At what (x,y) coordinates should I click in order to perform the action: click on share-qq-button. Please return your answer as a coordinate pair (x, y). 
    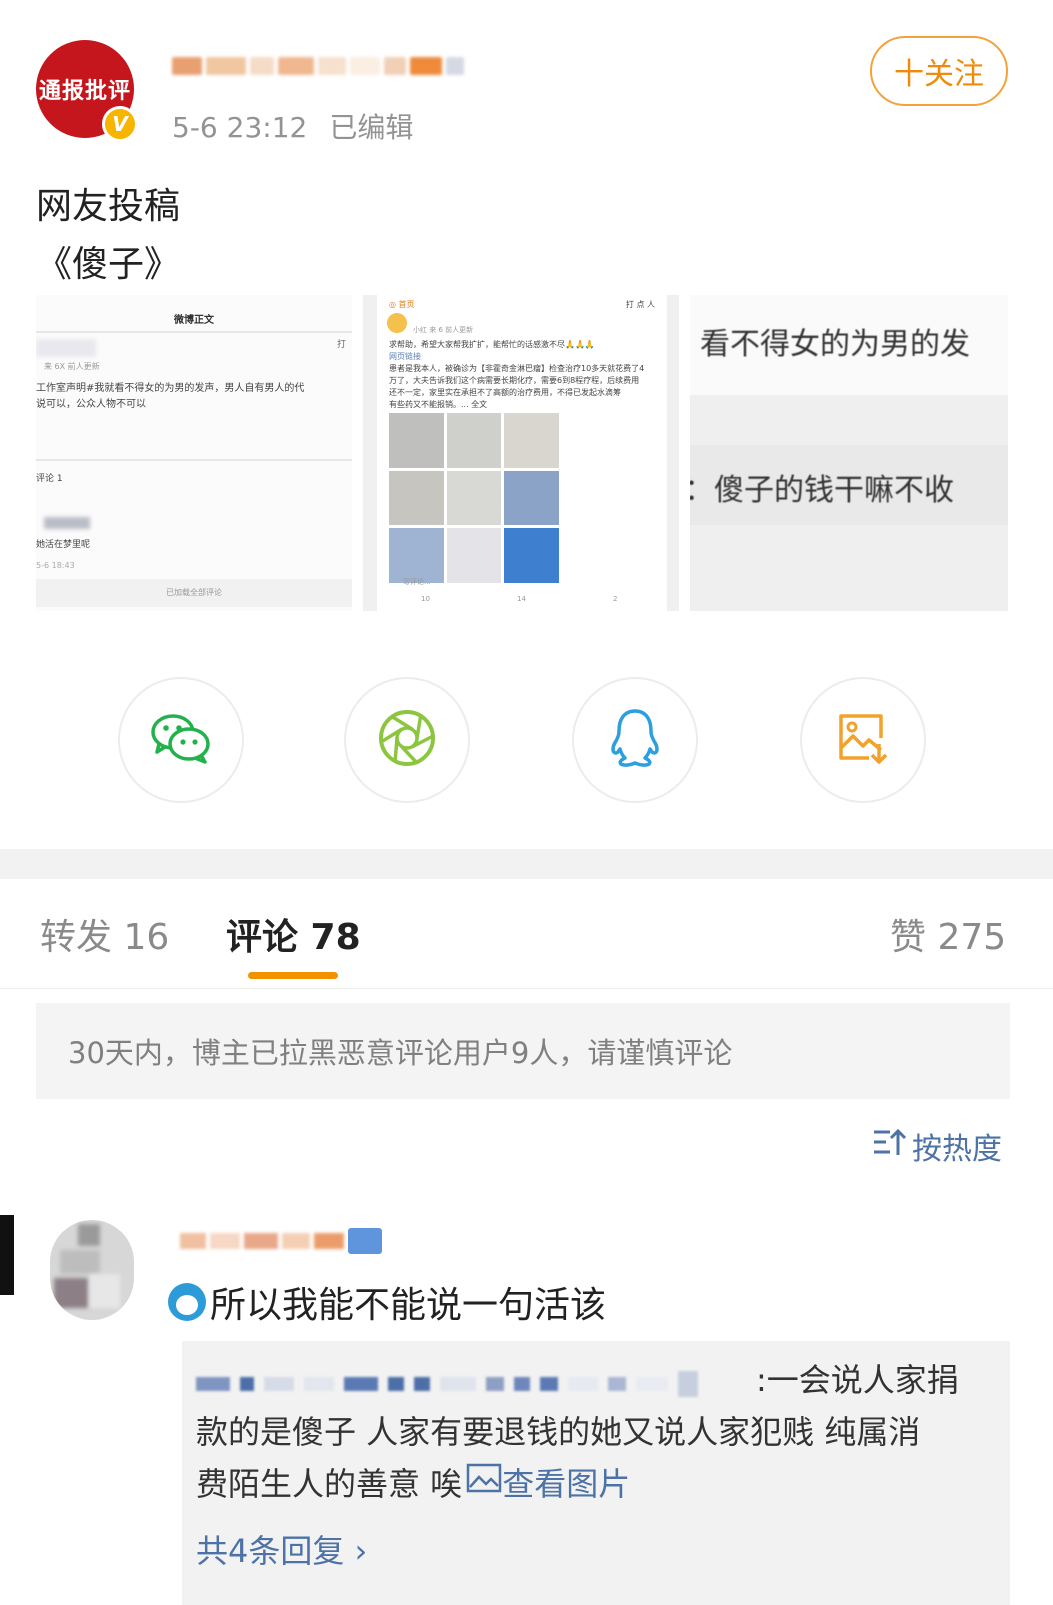
    Looking at the image, I should click on (635, 740).